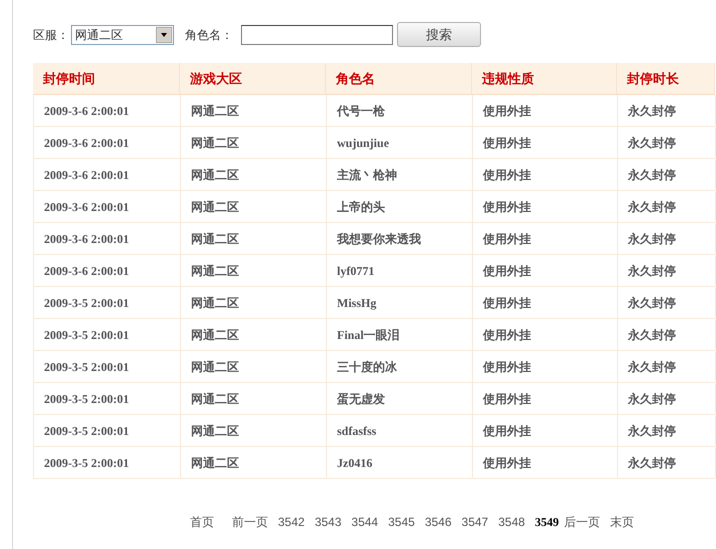 This screenshot has height=549, width=716. What do you see at coordinates (361, 399) in the screenshot?
I see `table-cell-text: 蛋无虚发` at bounding box center [361, 399].